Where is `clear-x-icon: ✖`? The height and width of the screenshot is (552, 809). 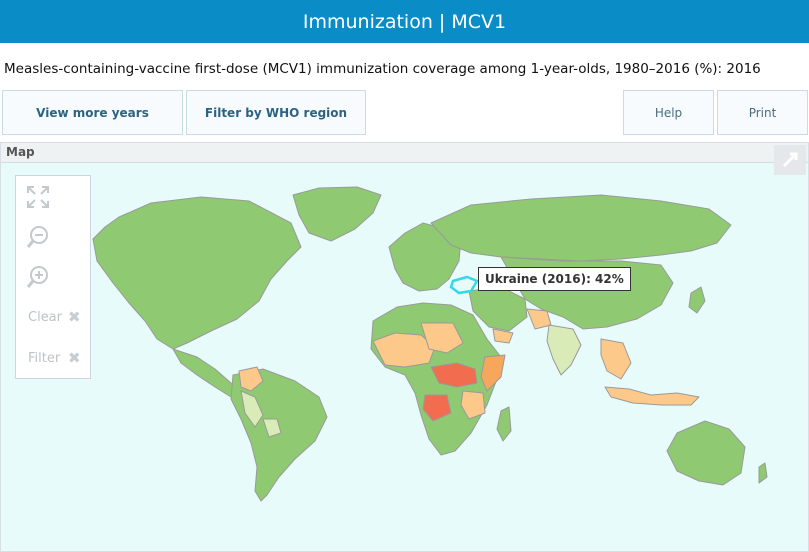
clear-x-icon: ✖ is located at coordinates (74, 317).